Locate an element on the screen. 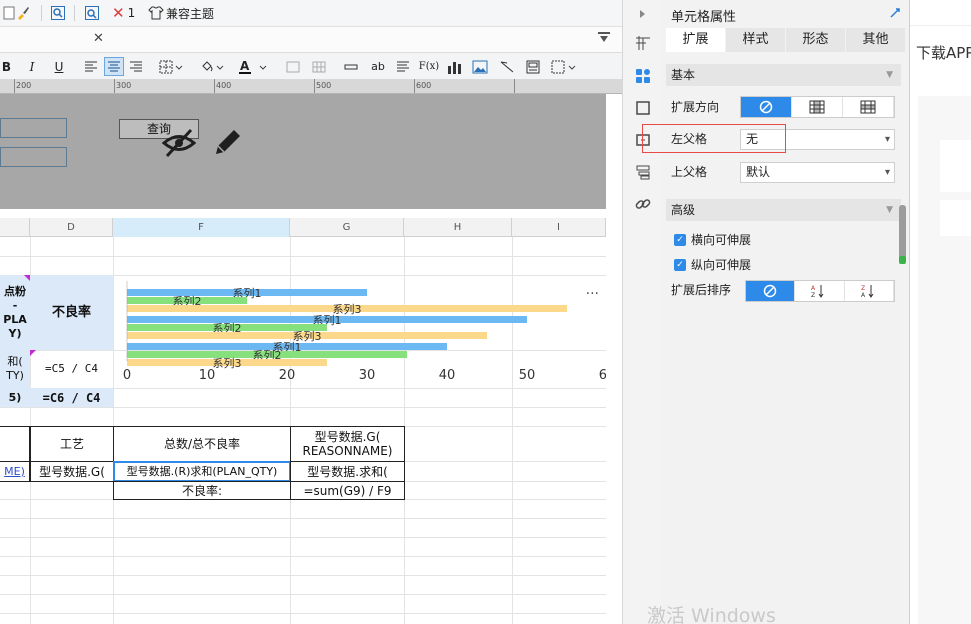  horizontal-expand-checkbox: ✓ 横向可伸展 is located at coordinates (712, 239).